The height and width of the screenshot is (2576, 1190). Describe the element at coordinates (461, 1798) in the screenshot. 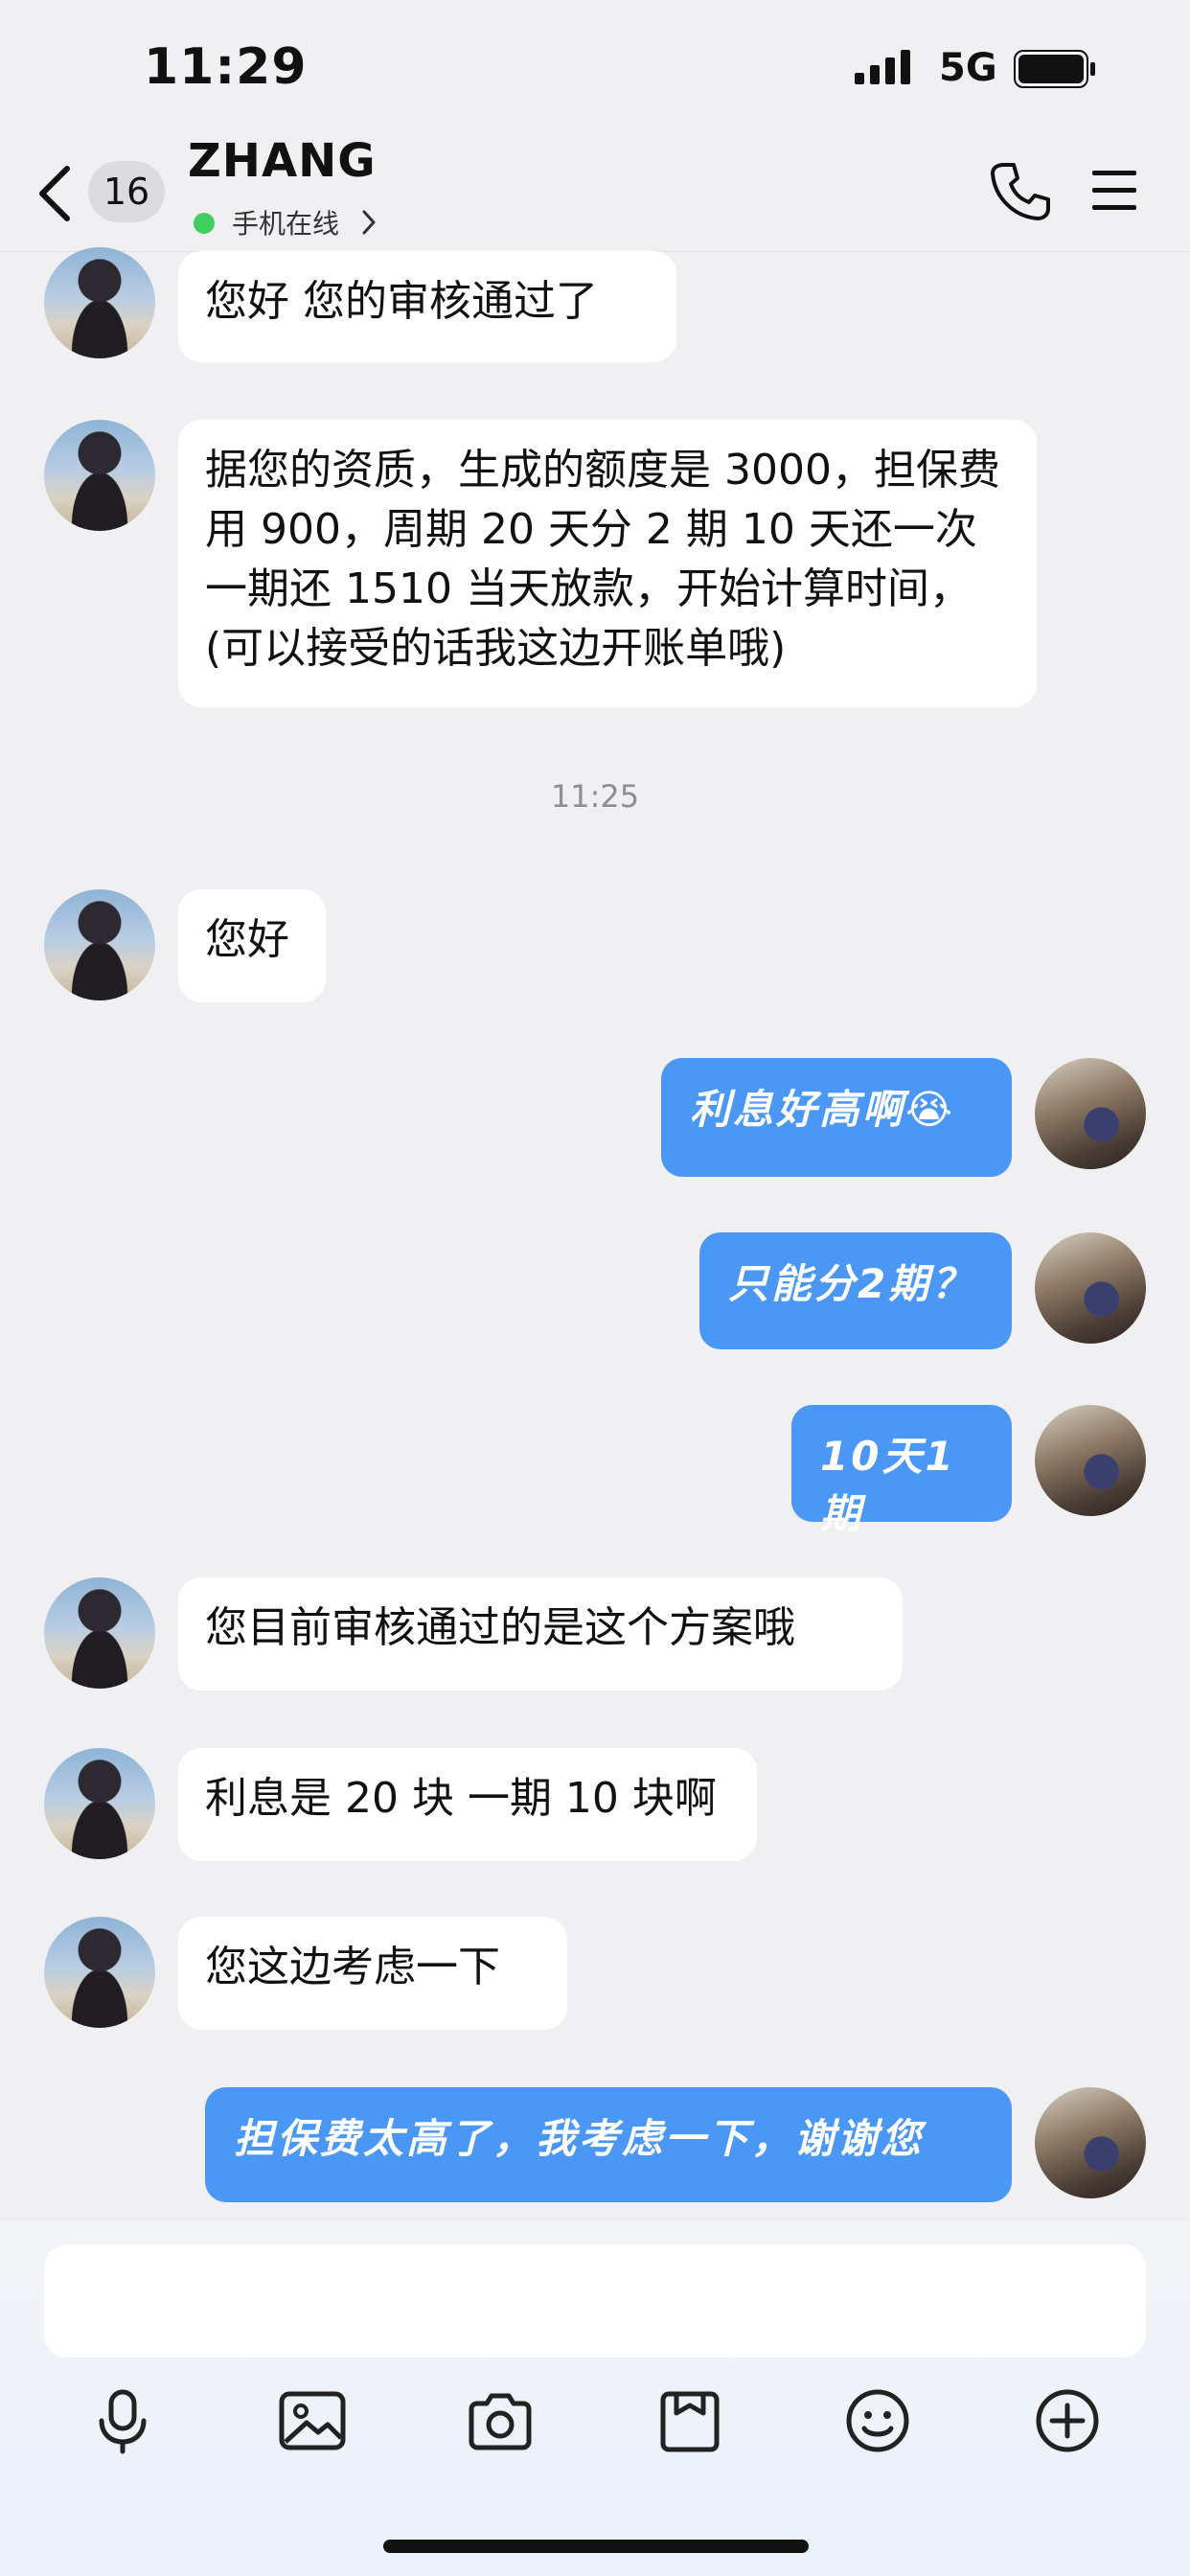

I see `message-text: 利息是 20 块 一期 10 块啊` at that location.